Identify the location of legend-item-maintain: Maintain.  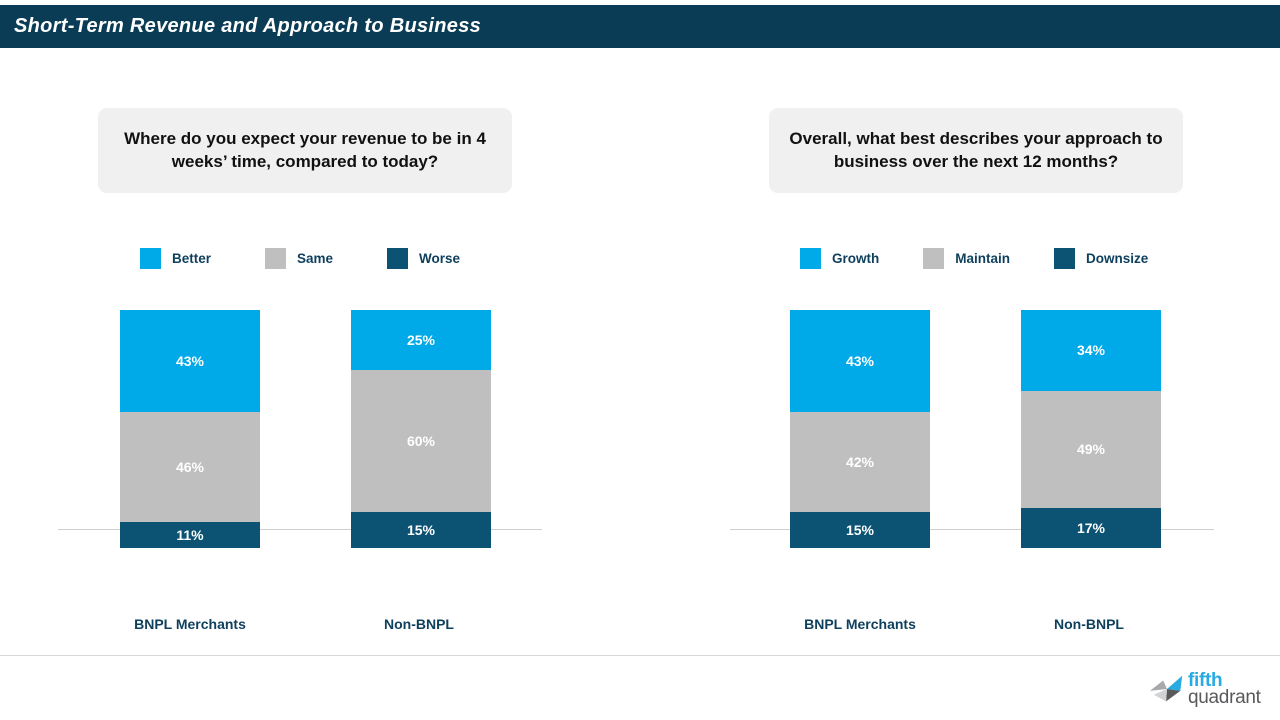
(966, 258).